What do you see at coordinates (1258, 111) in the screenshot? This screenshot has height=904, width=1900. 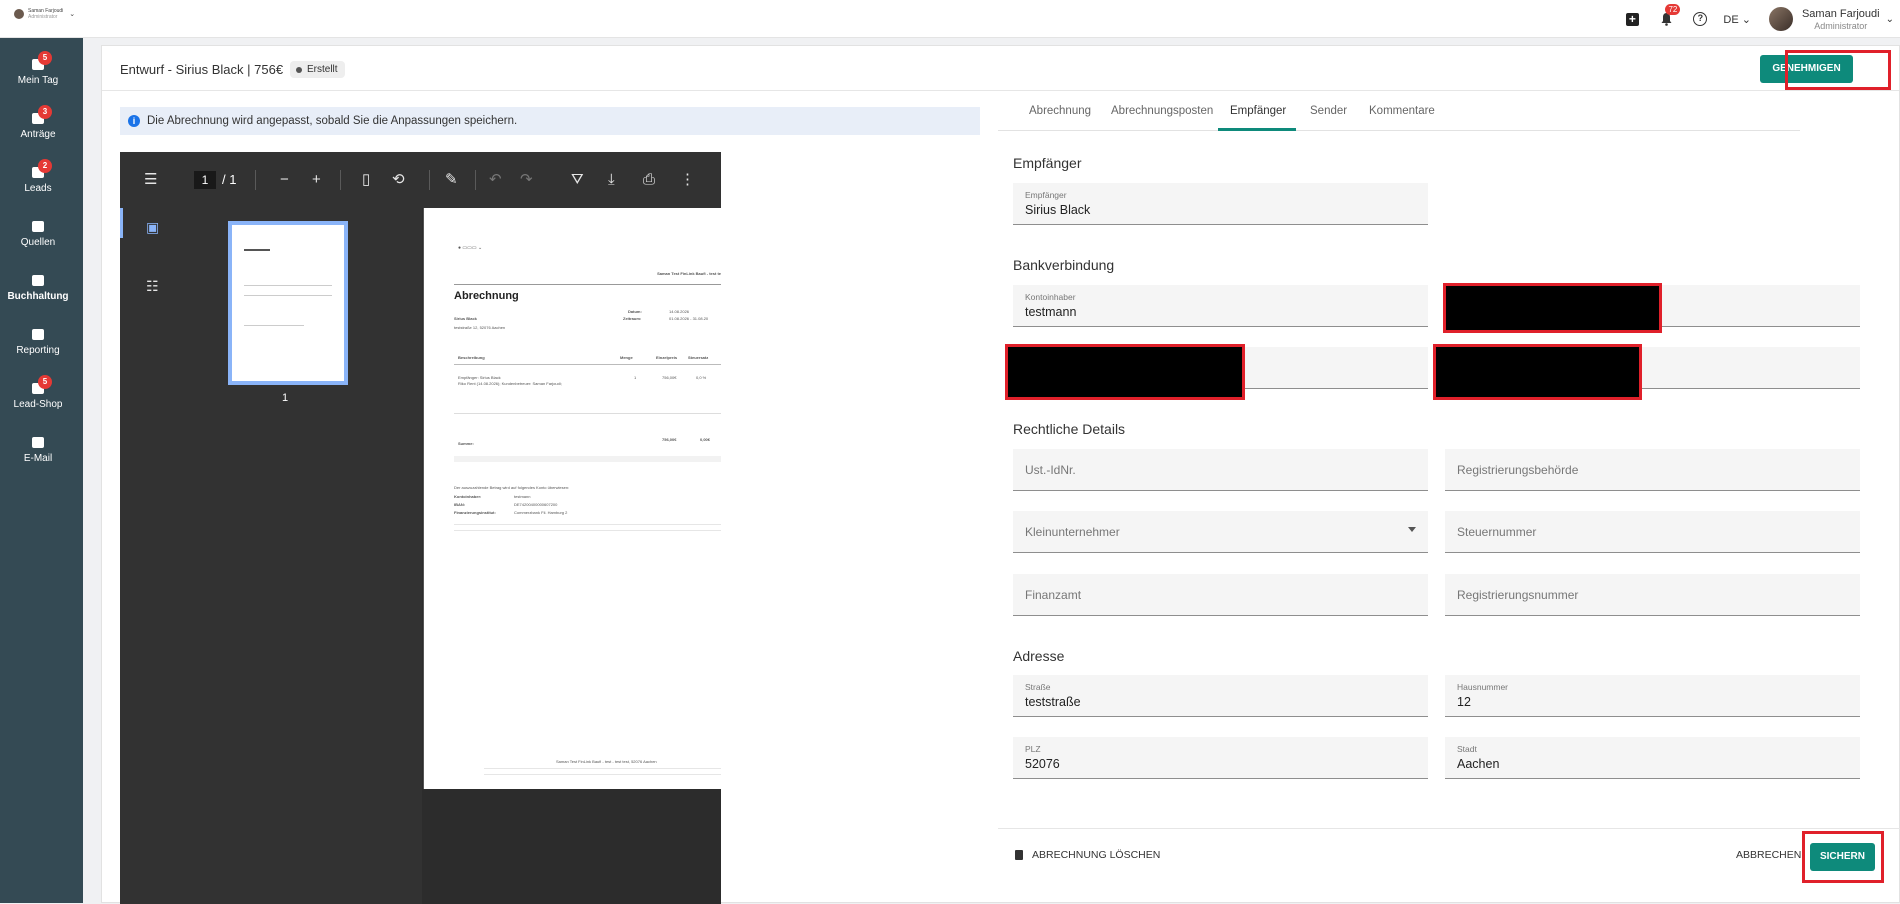 I see `tab-empfaenger: Empfänger` at bounding box center [1258, 111].